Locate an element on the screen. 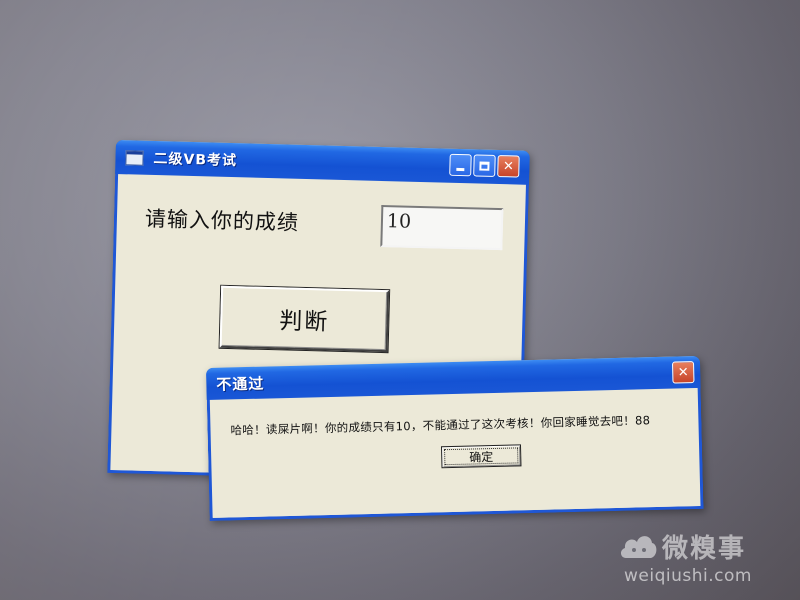 This screenshot has height=600, width=800. minimize-icon is located at coordinates (460, 169).